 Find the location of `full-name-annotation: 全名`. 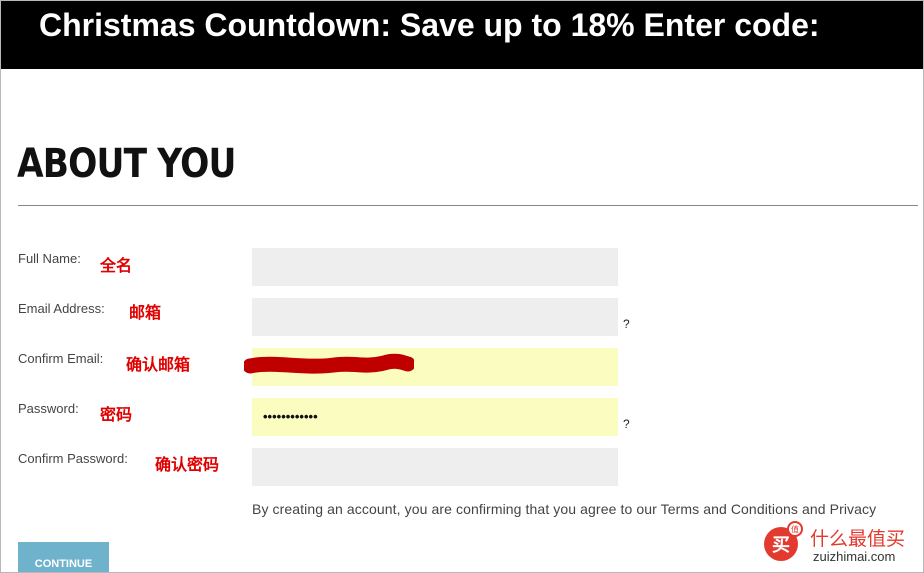

full-name-annotation: 全名 is located at coordinates (116, 266).